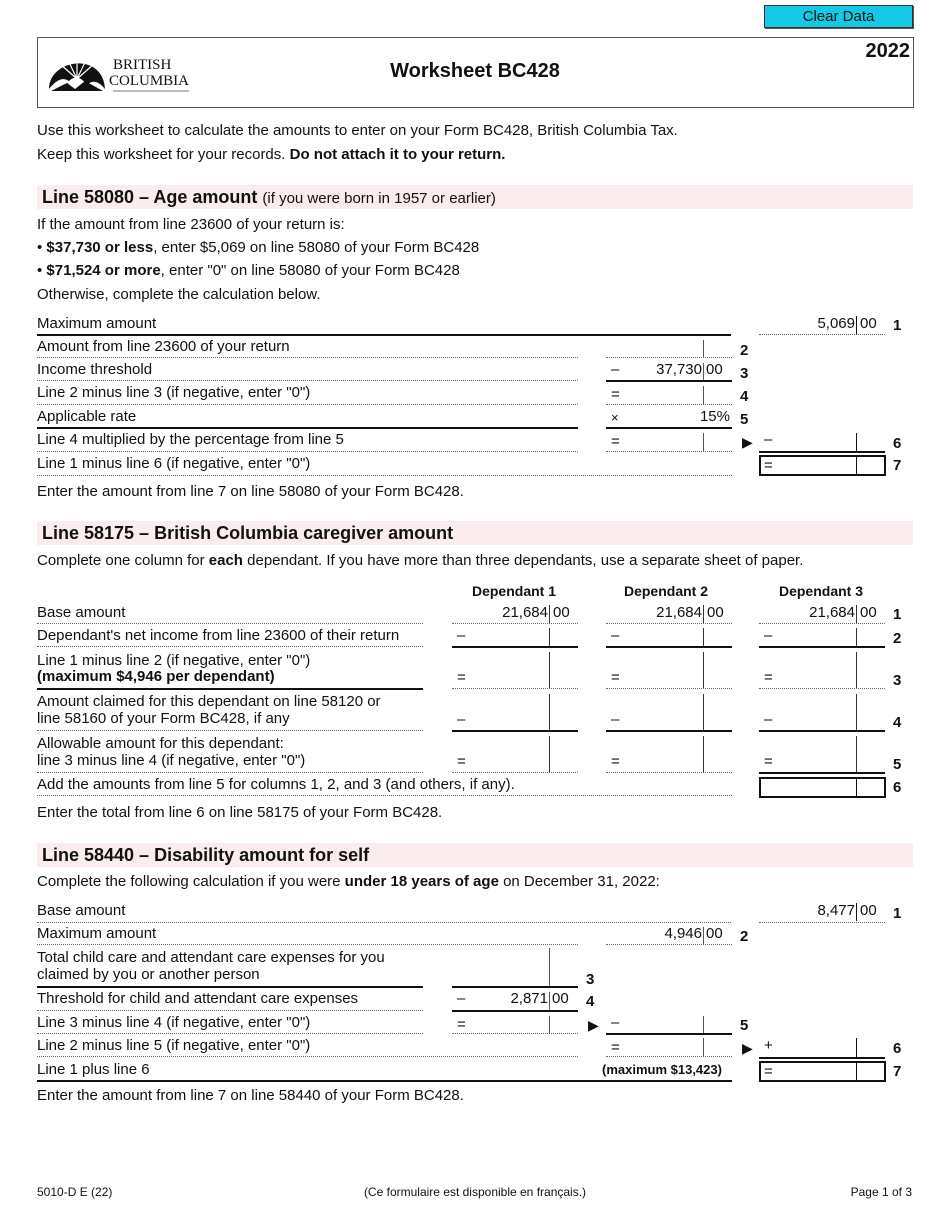 Image resolution: width=950 pixels, height=1230 pixels. Describe the element at coordinates (807, 323) in the screenshot. I see `age-line1-dollars: 5,069` at that location.